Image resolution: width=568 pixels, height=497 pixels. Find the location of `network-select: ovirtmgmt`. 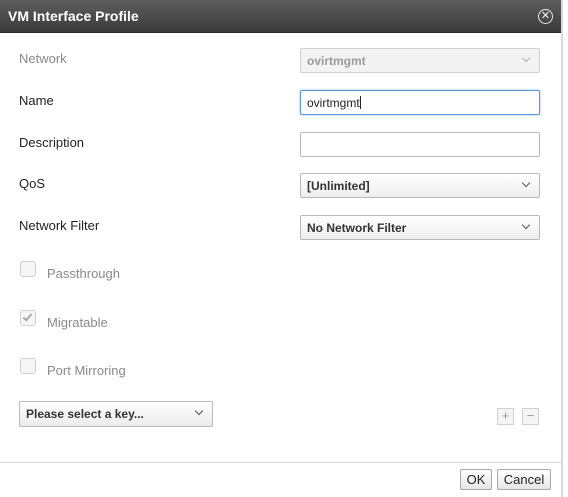

network-select: ovirtmgmt is located at coordinates (420, 60).